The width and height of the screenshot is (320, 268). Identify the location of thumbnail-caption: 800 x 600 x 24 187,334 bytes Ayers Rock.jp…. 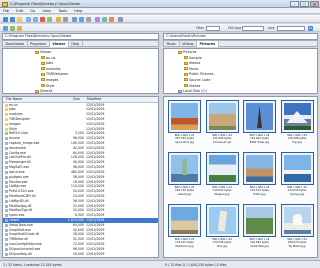
(184, 139).